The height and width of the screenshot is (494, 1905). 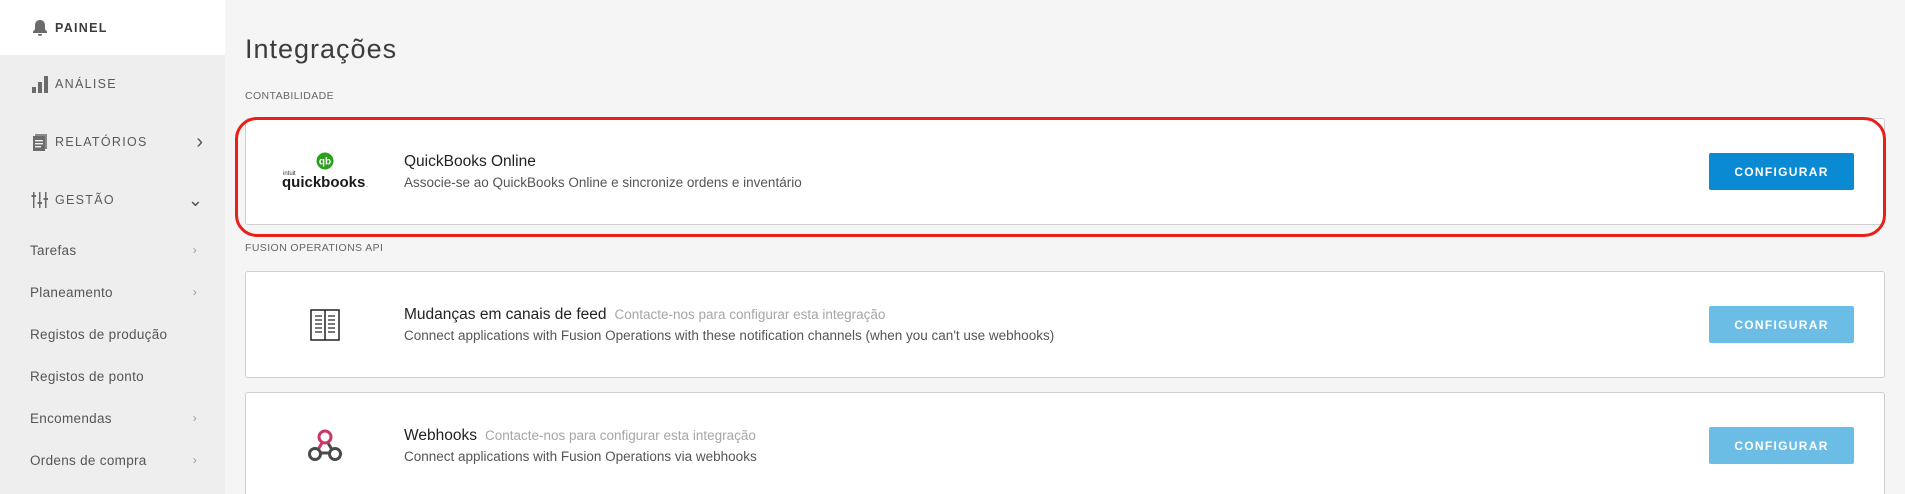 I want to click on sidebar-item-label: Registos de ponto, so click(x=87, y=376).